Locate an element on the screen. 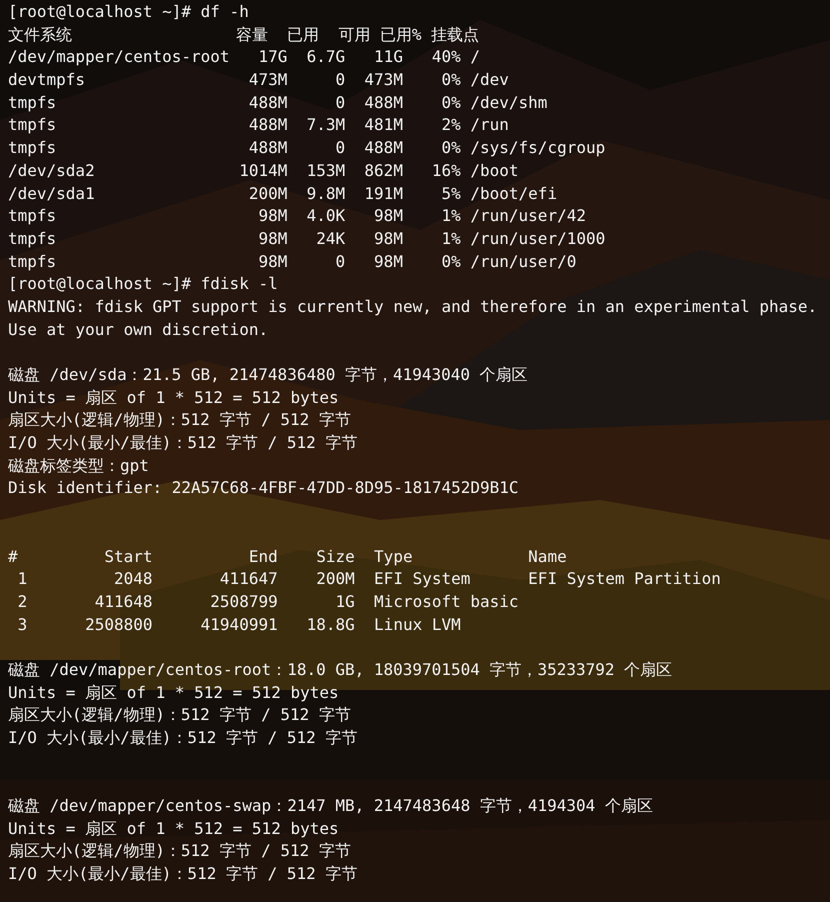 This screenshot has width=830, height=902. terminal-line: 磁盘 /dev/sda：21.5 GB, 21474836480 字节，41943040 个扇区 is located at coordinates (268, 375).